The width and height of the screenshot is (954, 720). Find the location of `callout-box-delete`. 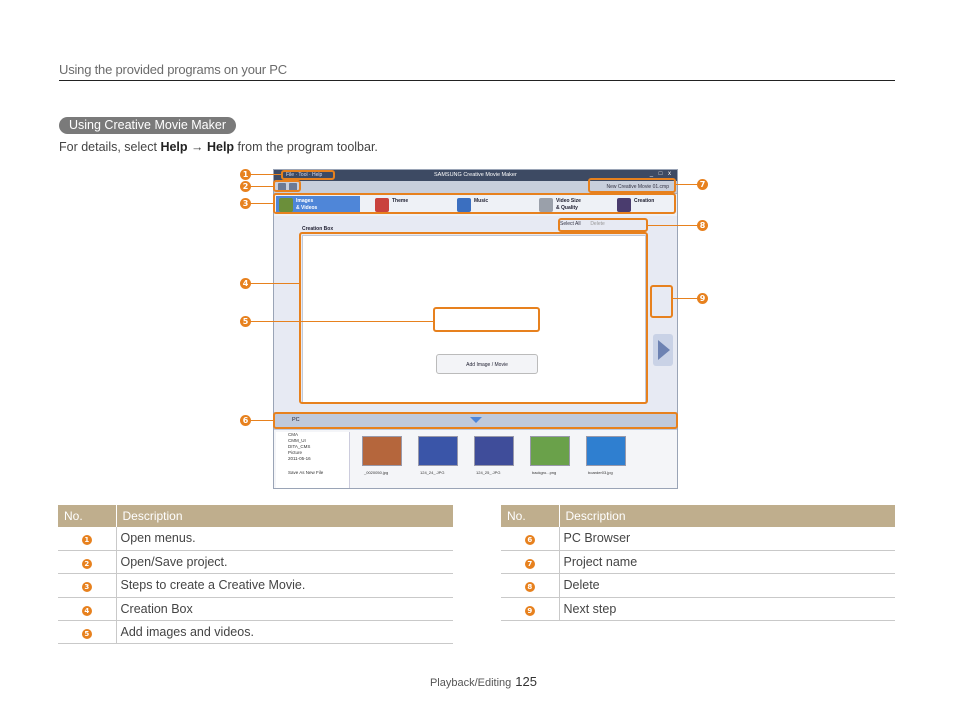

callout-box-delete is located at coordinates (603, 225).